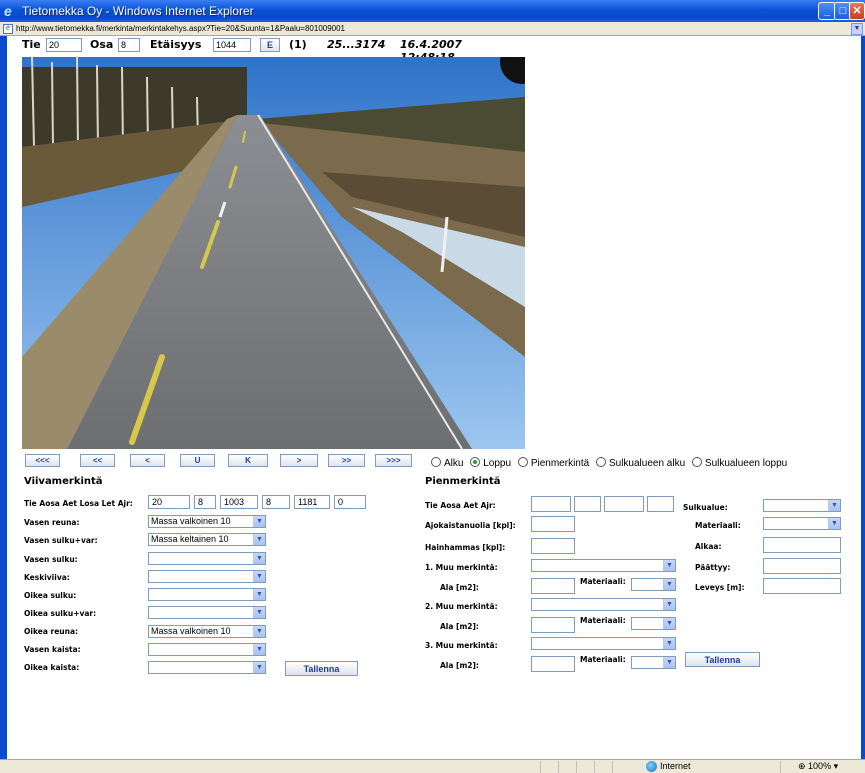  I want to click on viiva-section-title: Viivamerkintä, so click(63, 481).